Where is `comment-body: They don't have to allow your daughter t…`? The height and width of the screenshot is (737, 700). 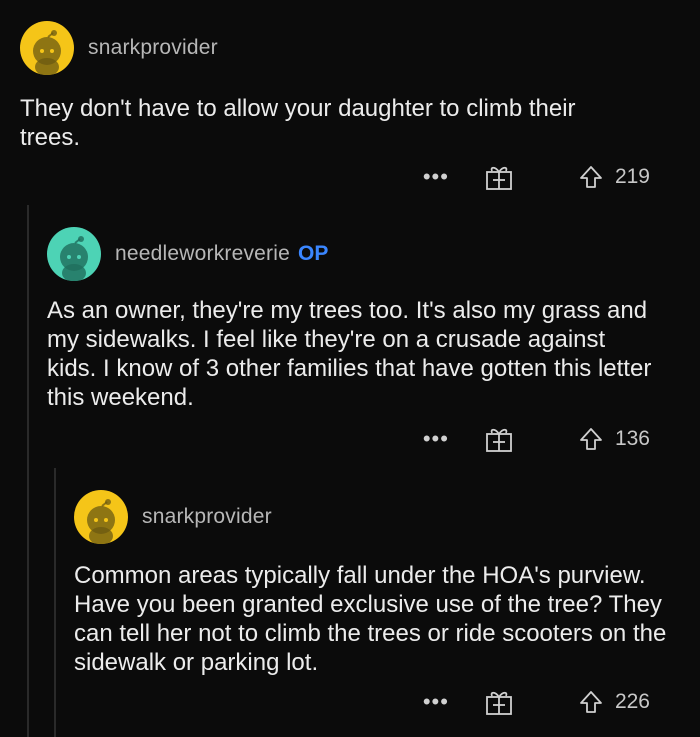
comment-body: They don't have to allow your daughter t… is located at coordinates (298, 123).